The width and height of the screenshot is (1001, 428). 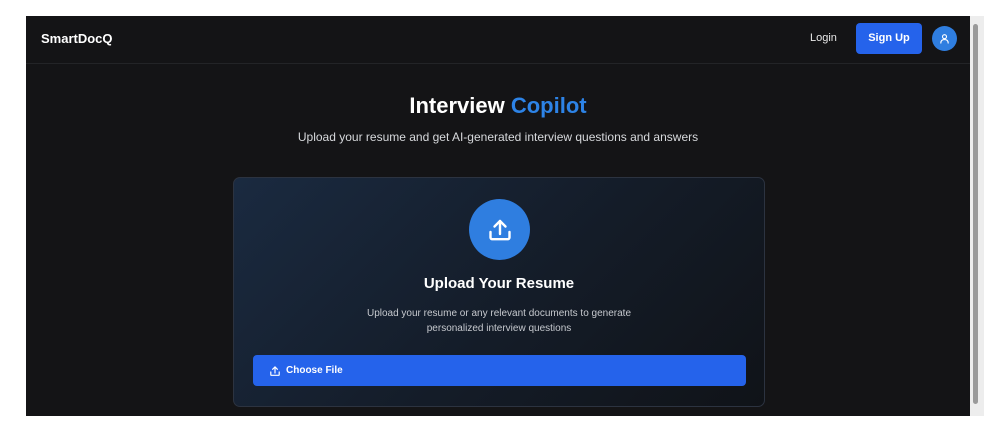 What do you see at coordinates (498, 40) in the screenshot?
I see `navbar: SmartDocQ Login Sign Up` at bounding box center [498, 40].